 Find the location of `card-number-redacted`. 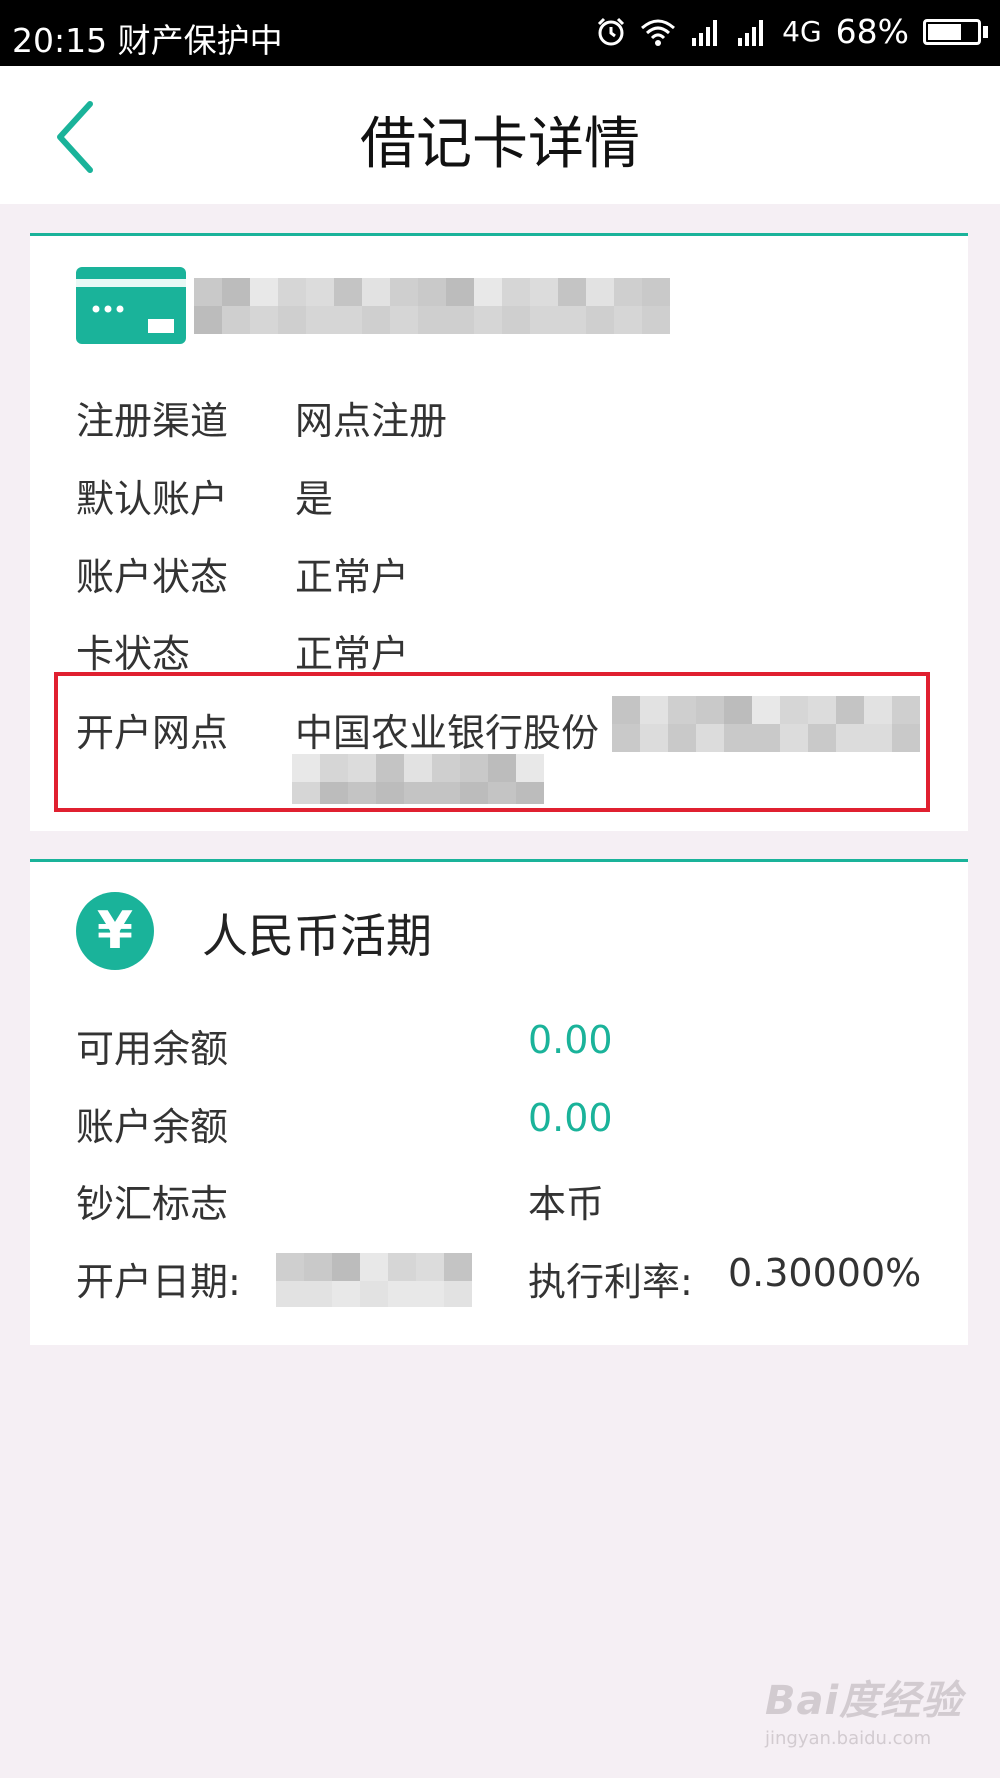

card-number-redacted is located at coordinates (444, 306).